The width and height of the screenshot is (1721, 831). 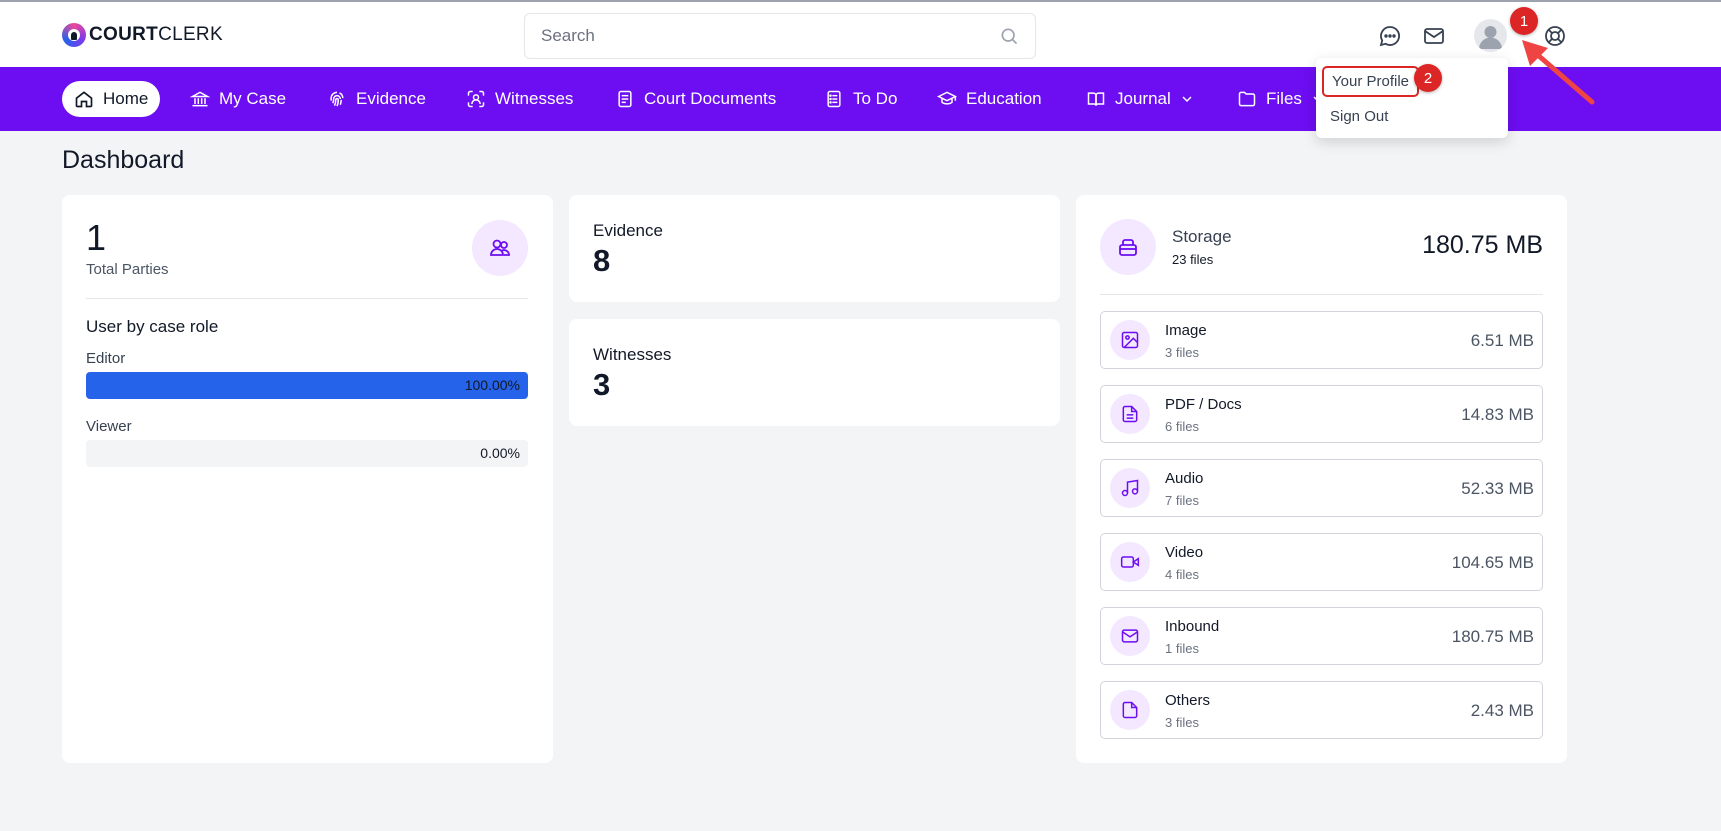 What do you see at coordinates (761, 36) in the screenshot?
I see `search-input` at bounding box center [761, 36].